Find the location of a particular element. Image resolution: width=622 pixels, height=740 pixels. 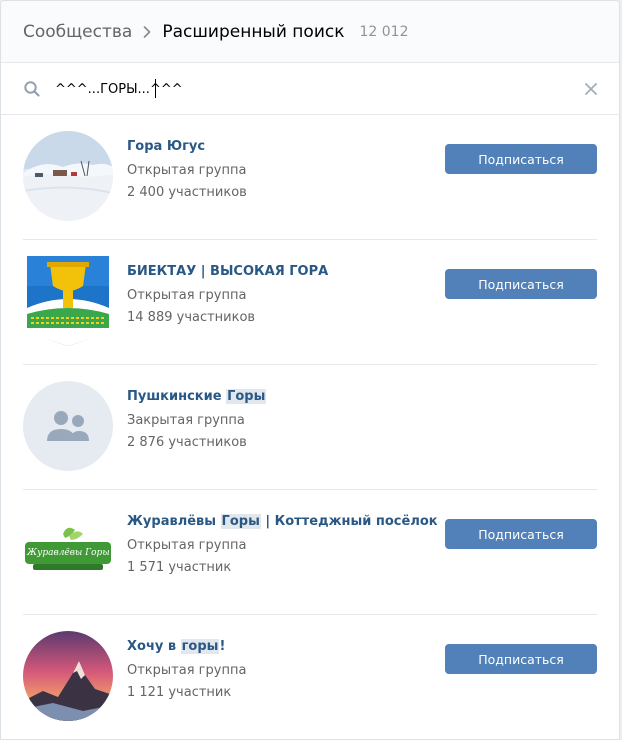

group-name: Хочу в горы! is located at coordinates (176, 646).